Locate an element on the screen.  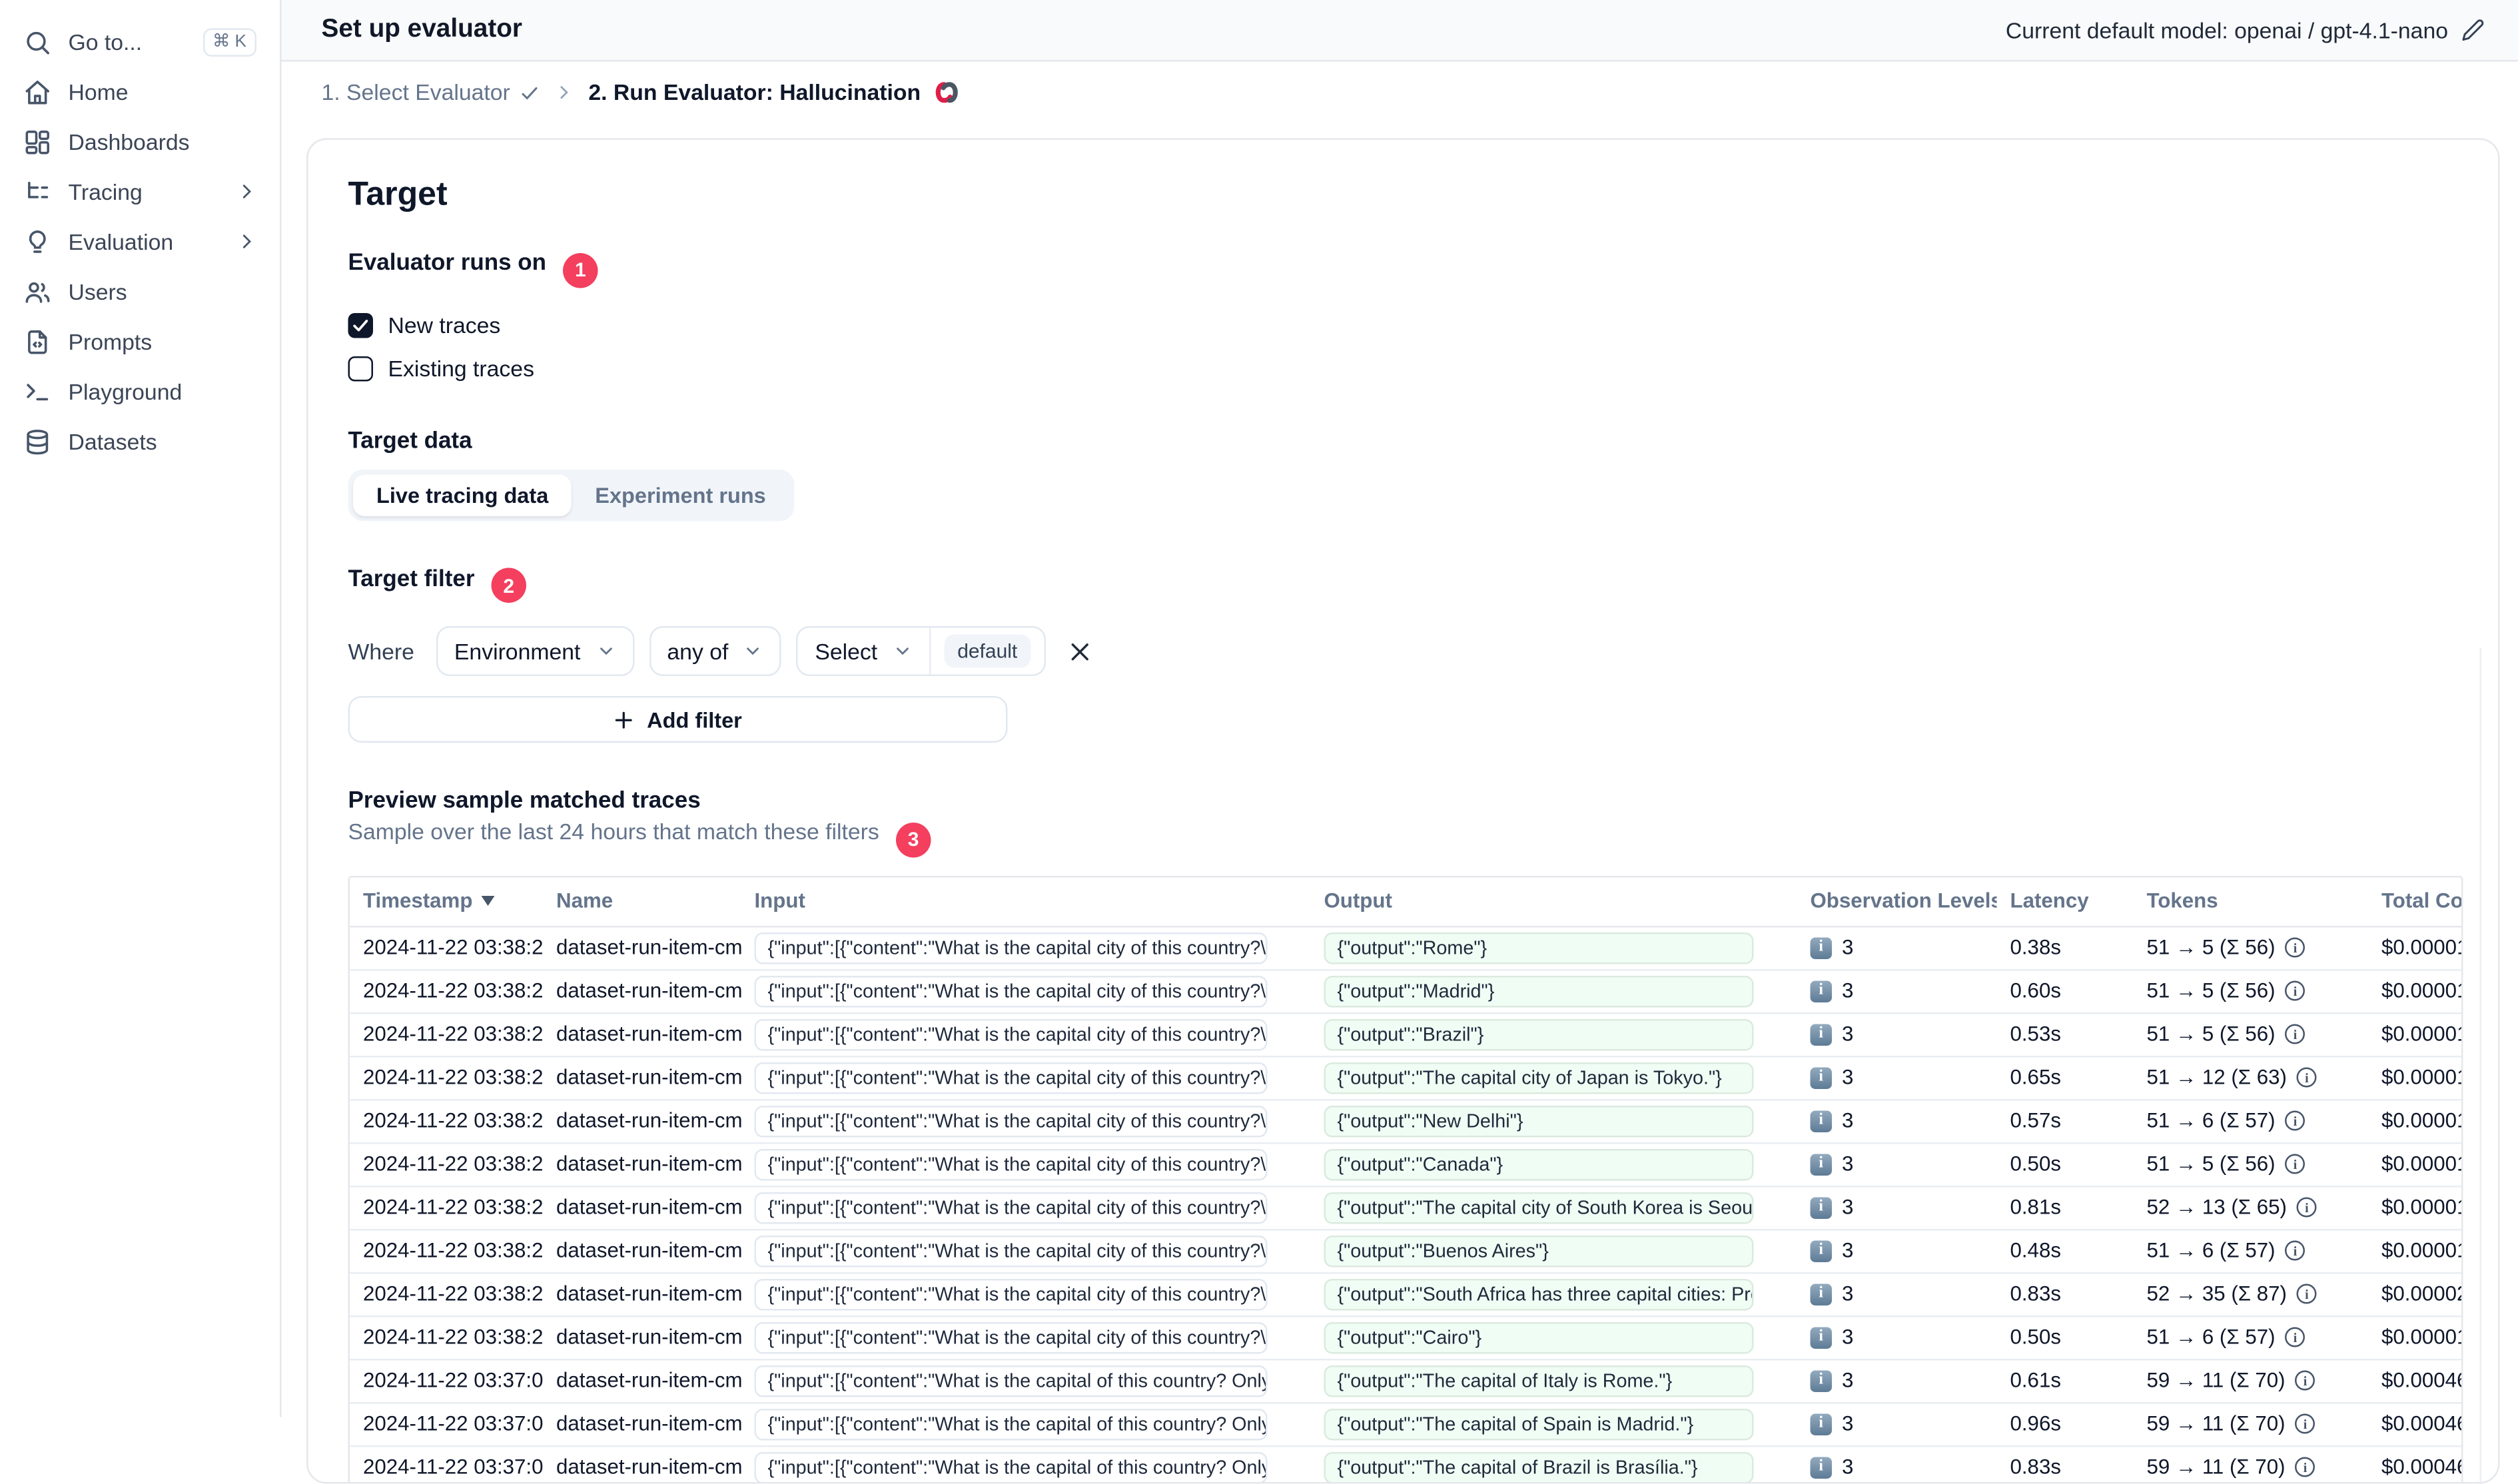
filter-value-select: Select default is located at coordinates (921, 651).